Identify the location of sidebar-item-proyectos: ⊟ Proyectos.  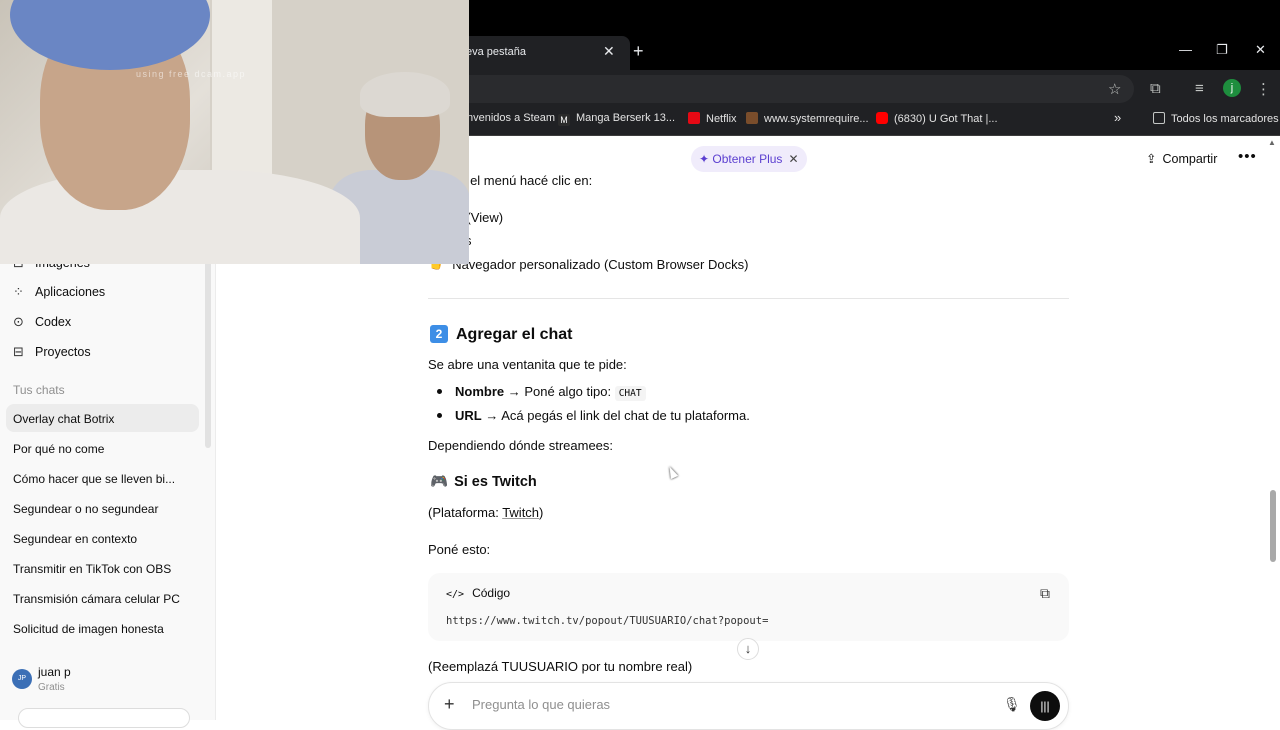
(52, 352).